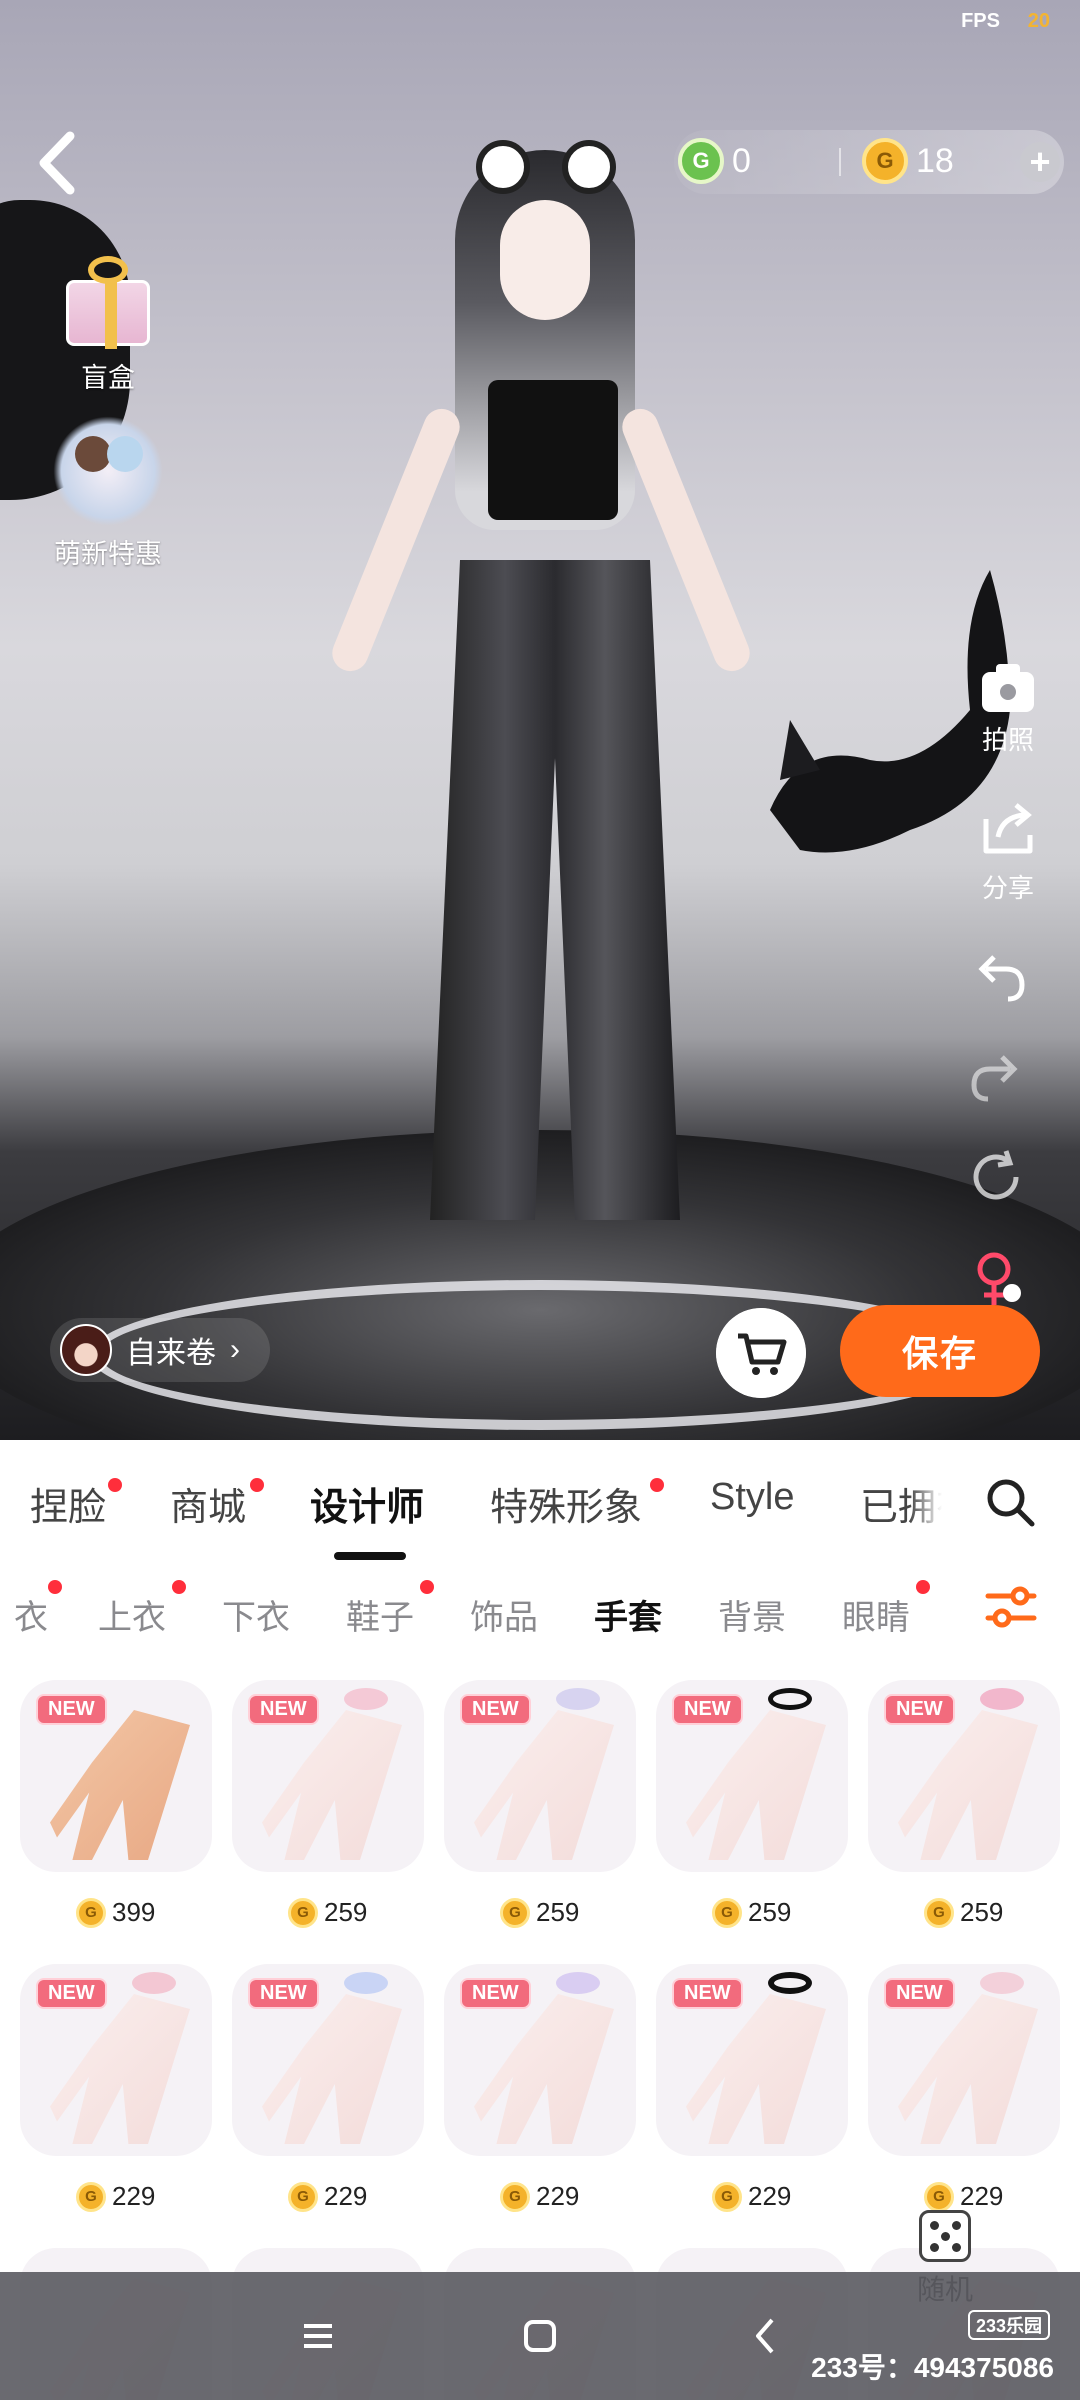 This screenshot has height=2400, width=1080. I want to click on cart-button, so click(761, 1353).